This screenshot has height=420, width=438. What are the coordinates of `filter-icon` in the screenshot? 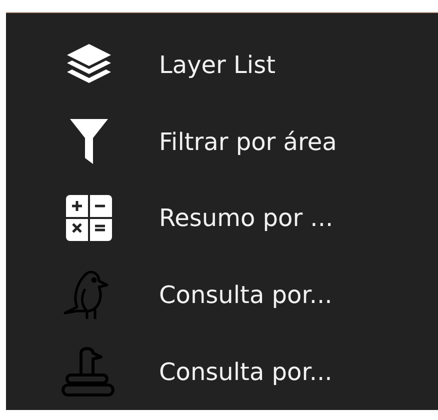 It's located at (89, 142).